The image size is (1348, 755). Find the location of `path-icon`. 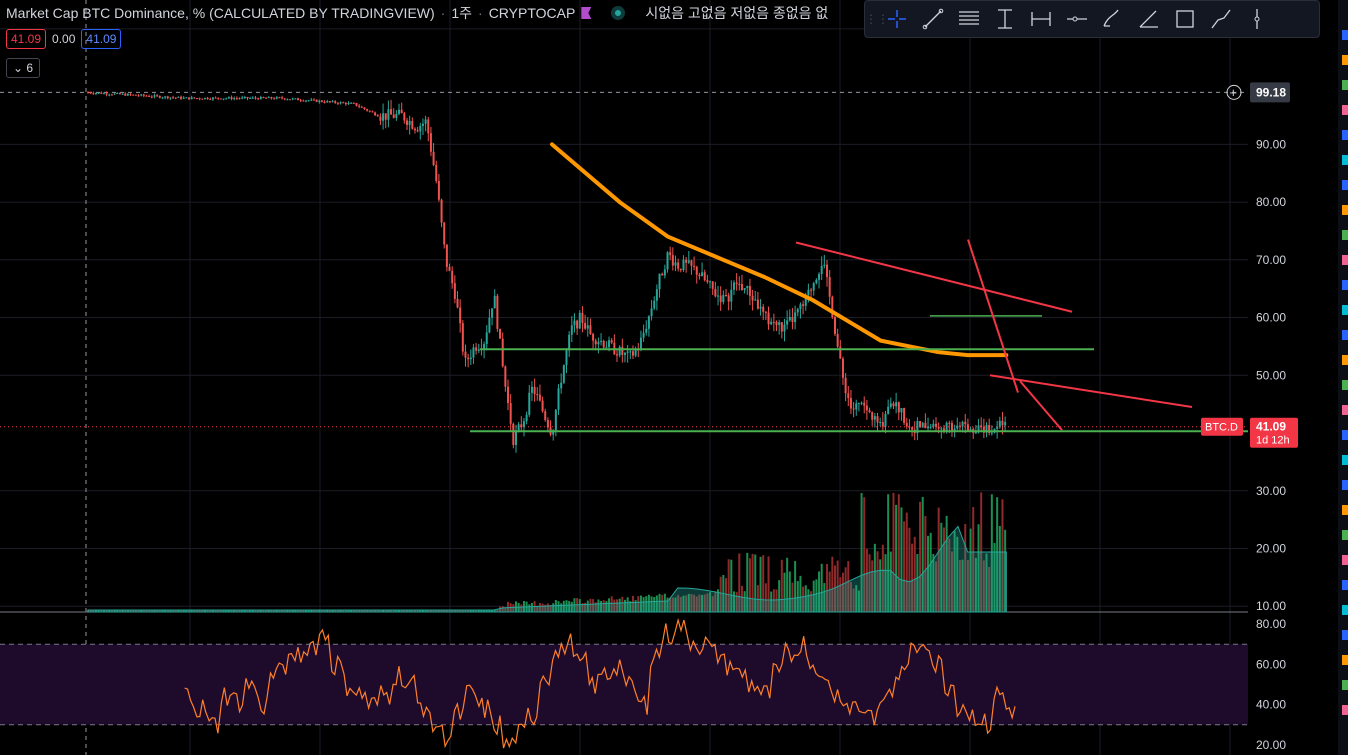

path-icon is located at coordinates (1221, 19).